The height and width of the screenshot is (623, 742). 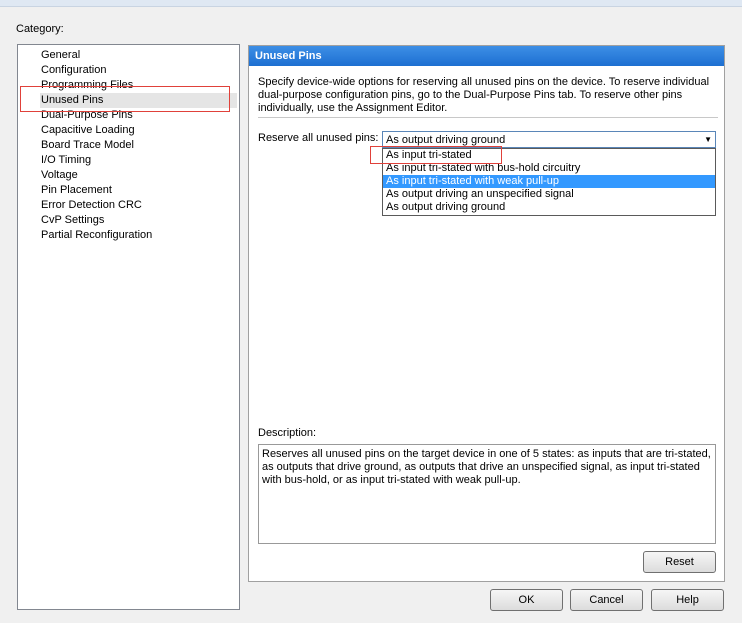 What do you see at coordinates (72, 220) in the screenshot?
I see `tree-item-cvp-settings: CvP Settings` at bounding box center [72, 220].